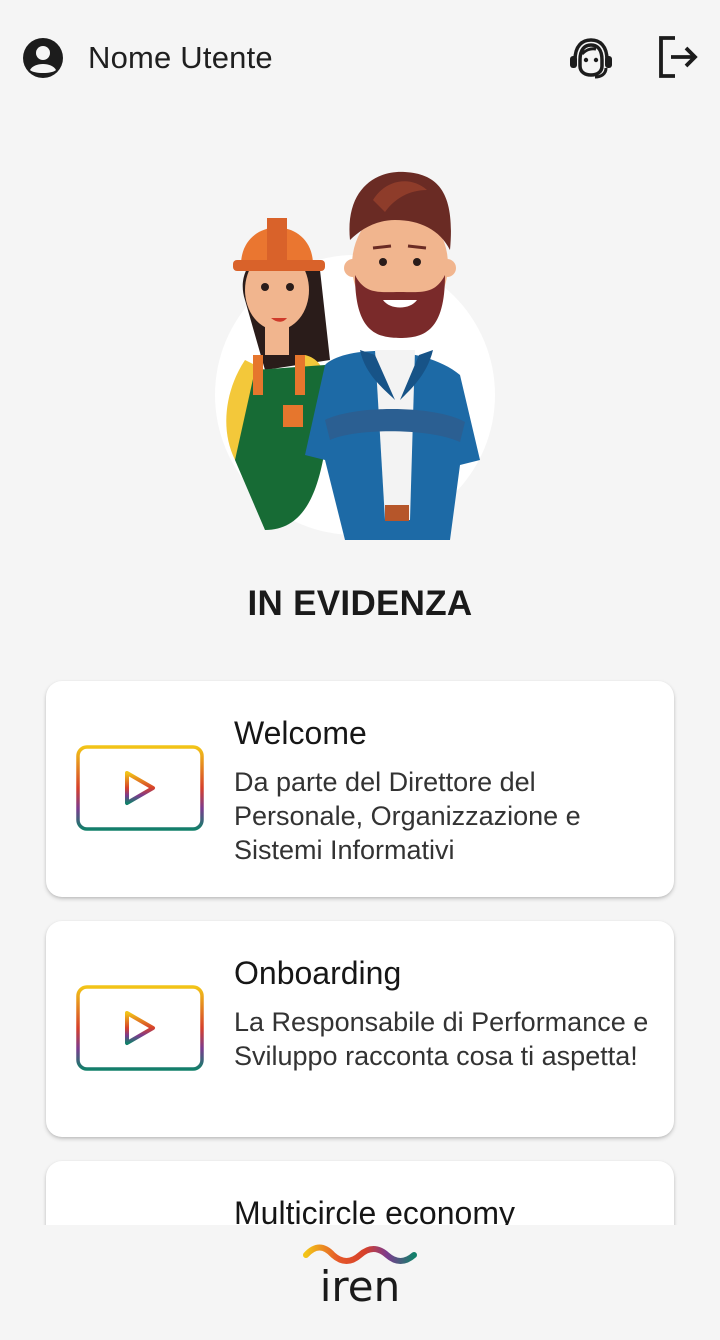 The width and height of the screenshot is (720, 1340). What do you see at coordinates (318, 973) in the screenshot?
I see `card-title: Onboarding` at bounding box center [318, 973].